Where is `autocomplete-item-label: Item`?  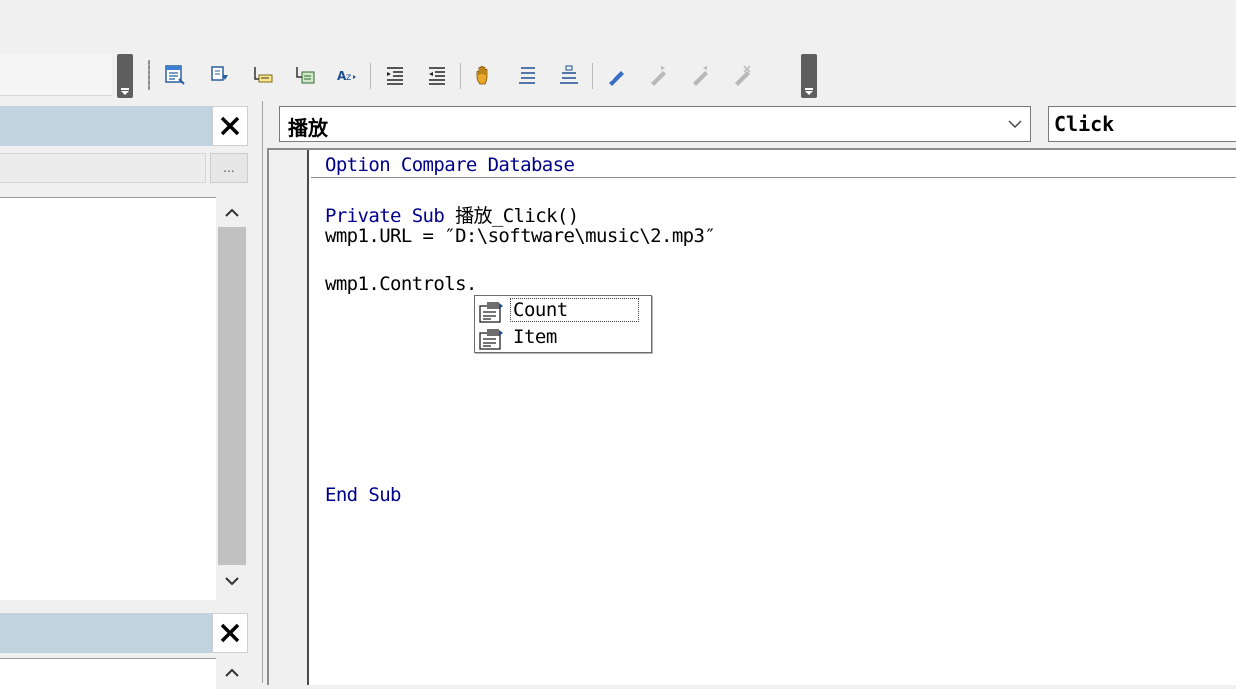 autocomplete-item-label: Item is located at coordinates (535, 337).